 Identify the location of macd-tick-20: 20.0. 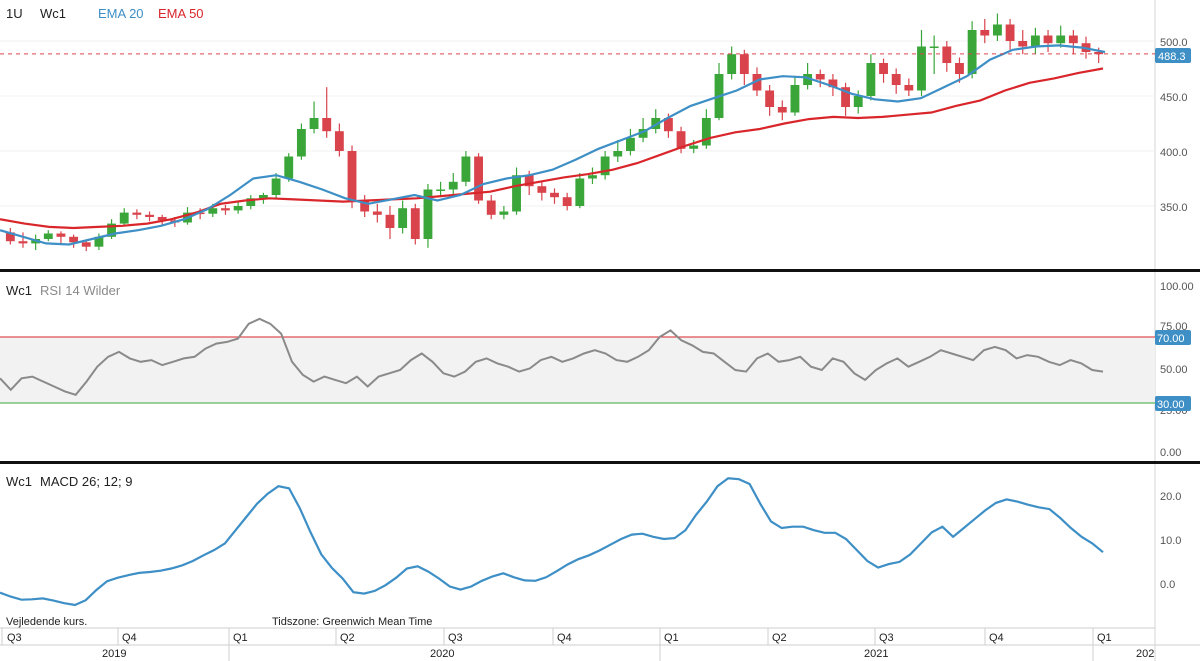
(1170, 497).